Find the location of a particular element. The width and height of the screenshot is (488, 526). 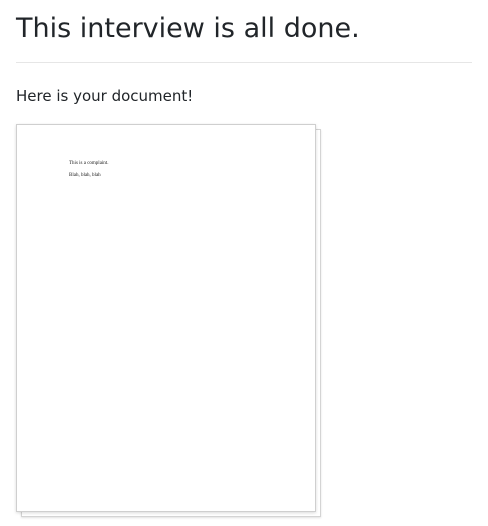

document-text-line: This is a complaint. is located at coordinates (89, 163).